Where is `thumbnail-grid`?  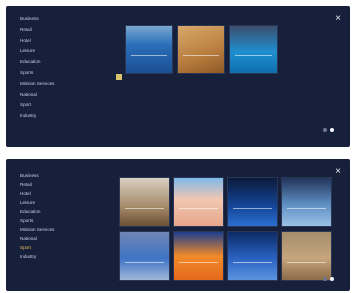 thumbnail-grid is located at coordinates (201, 49).